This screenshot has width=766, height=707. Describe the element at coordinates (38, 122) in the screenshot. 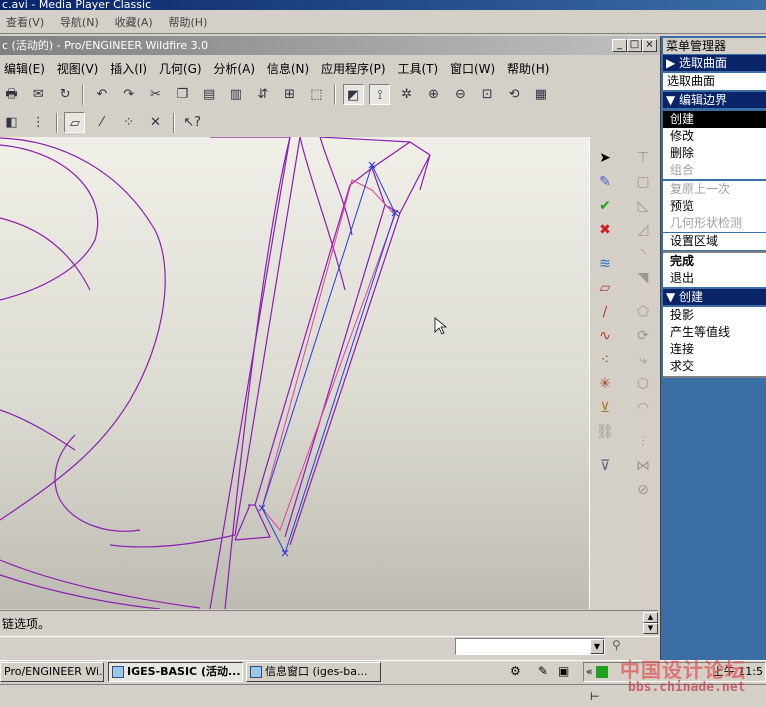

I see `model-tree-icon: ⋮` at that location.